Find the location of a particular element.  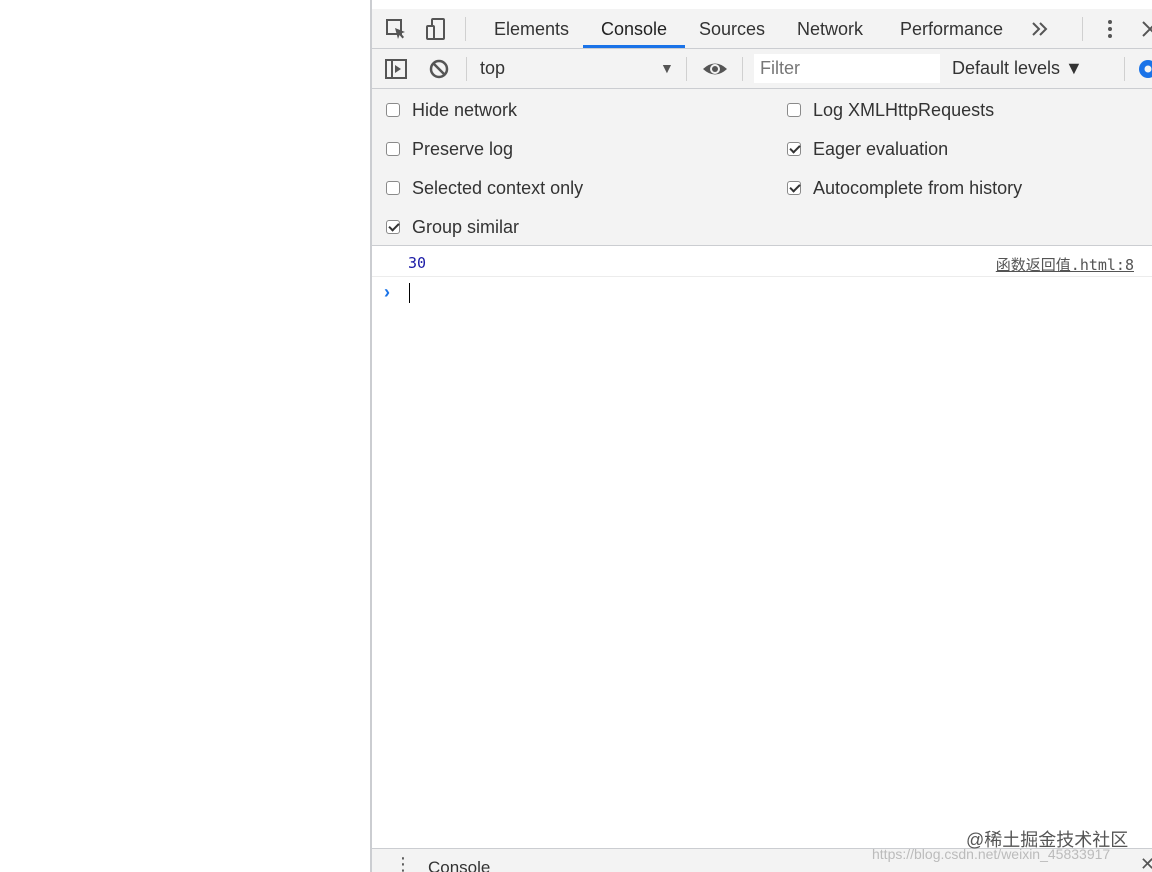

close-drawer-icon: ✕ is located at coordinates (1146, 863).